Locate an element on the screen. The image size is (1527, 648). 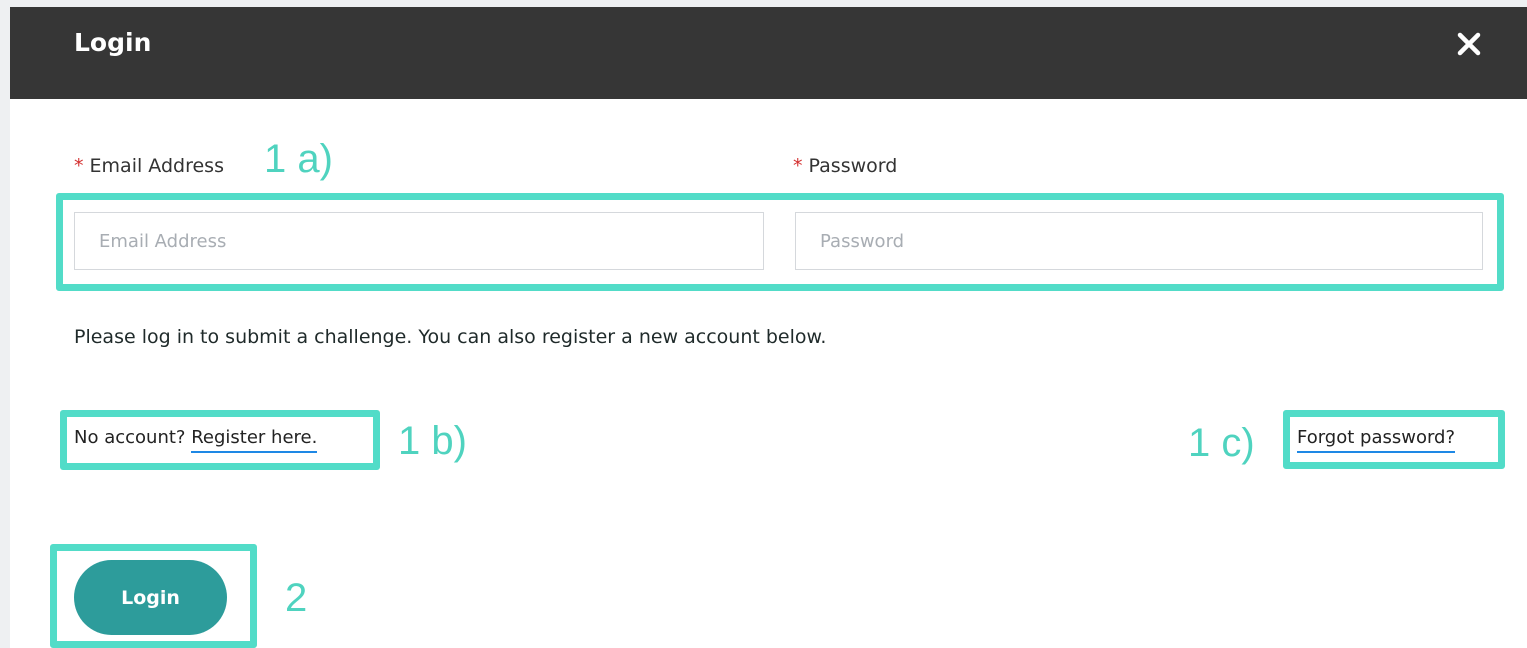
password-input is located at coordinates (1139, 241).